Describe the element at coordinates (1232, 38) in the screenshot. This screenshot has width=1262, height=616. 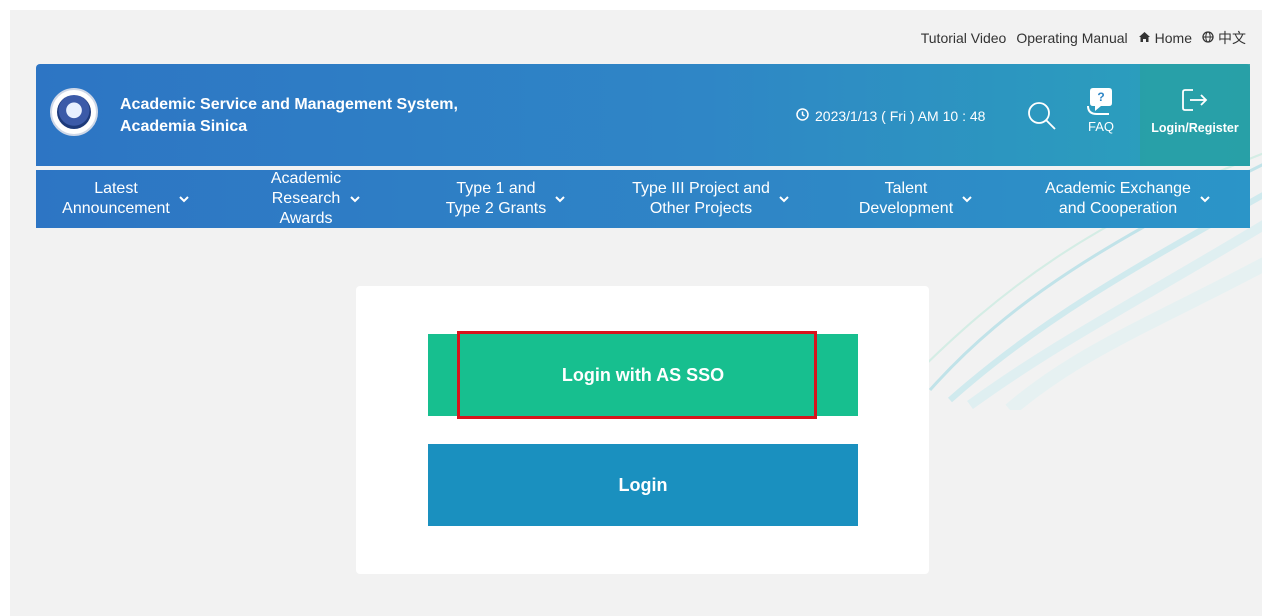
I see `language-link-label: 中文` at that location.